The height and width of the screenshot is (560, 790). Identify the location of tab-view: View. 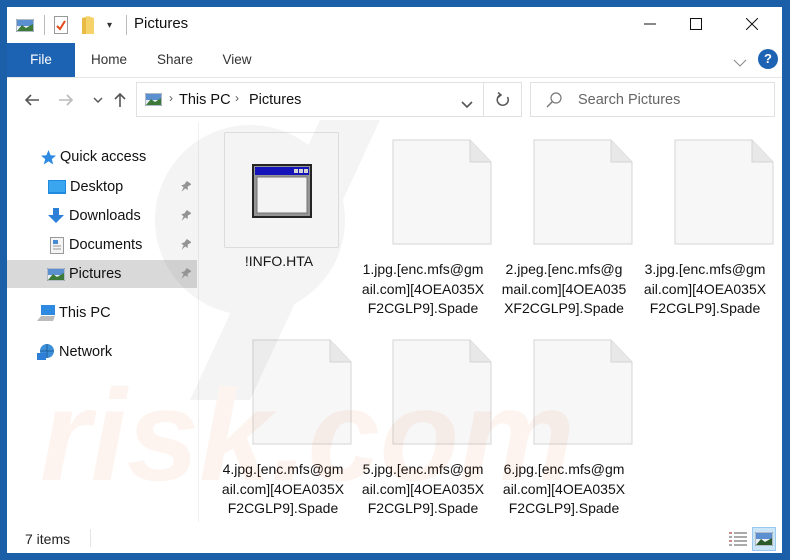
(237, 60).